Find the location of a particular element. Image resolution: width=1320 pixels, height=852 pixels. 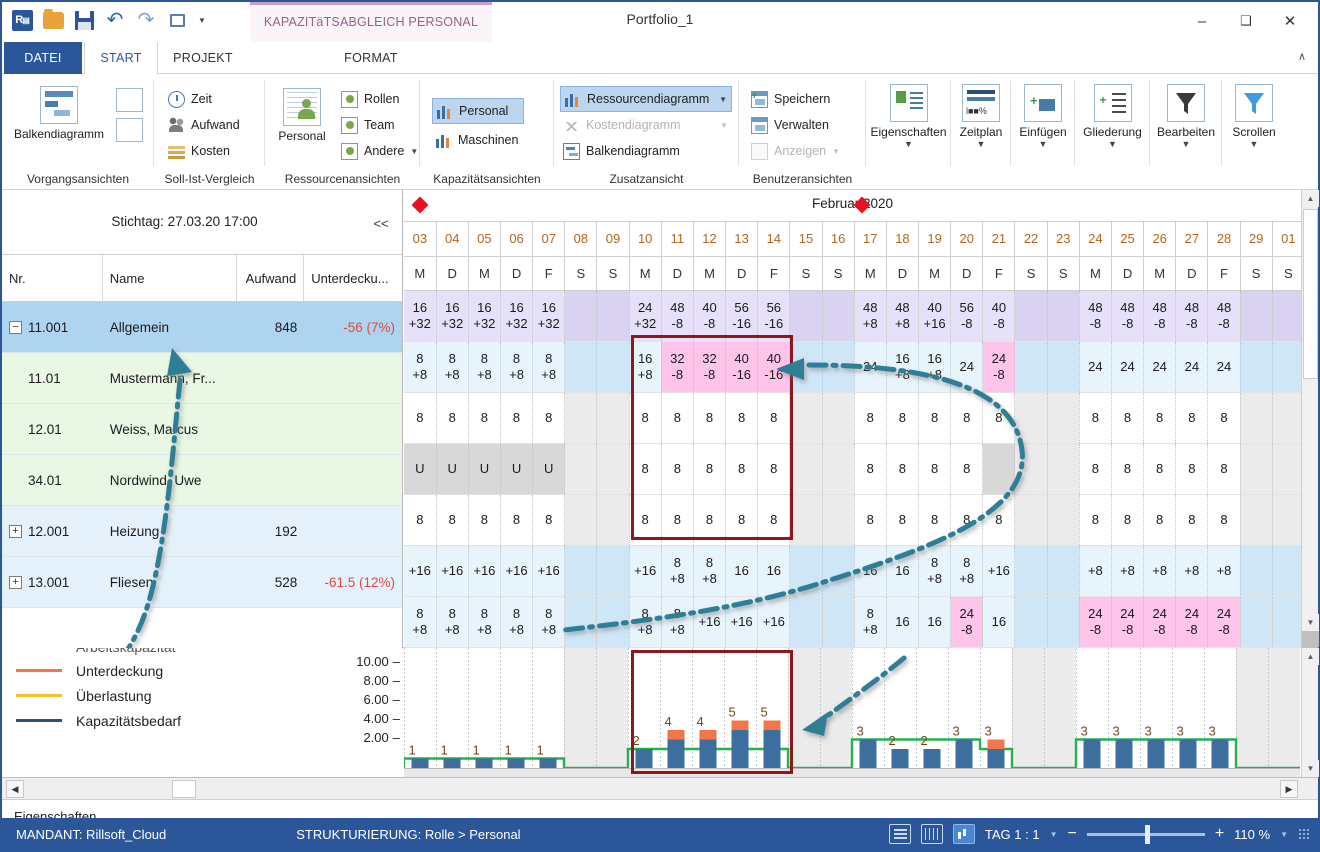

calendar-day-number: 14 is located at coordinates (774, 239).